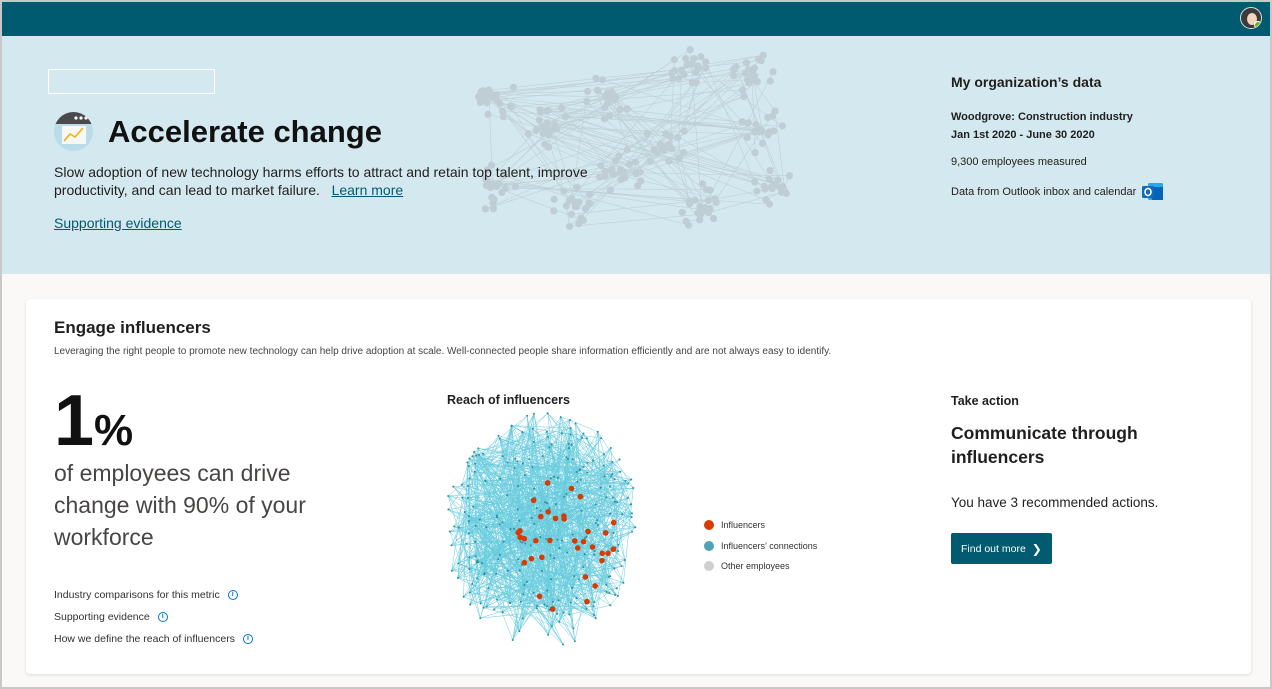  I want to click on reach-definition-link: How we define the reach of influencers i, so click(153, 639).